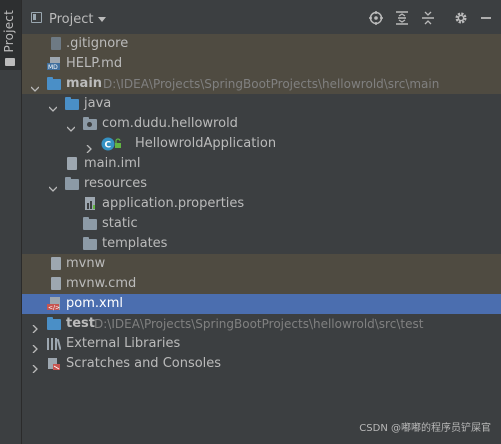  I want to click on gear-icon, so click(461, 18).